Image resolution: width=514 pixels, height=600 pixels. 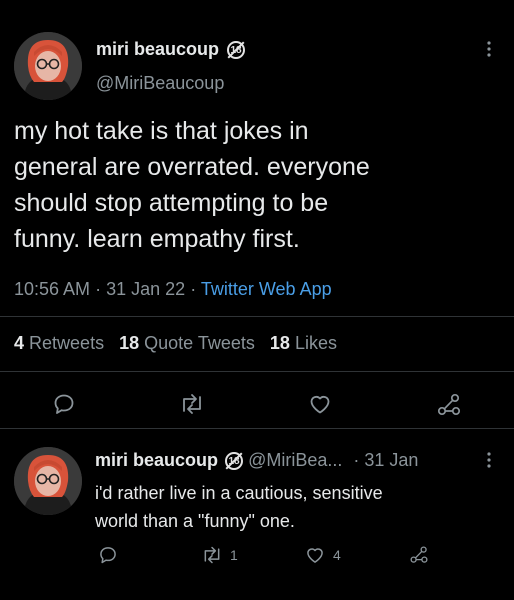 What do you see at coordinates (145, 289) in the screenshot?
I see `tweet-date: 31 Jan 22` at bounding box center [145, 289].